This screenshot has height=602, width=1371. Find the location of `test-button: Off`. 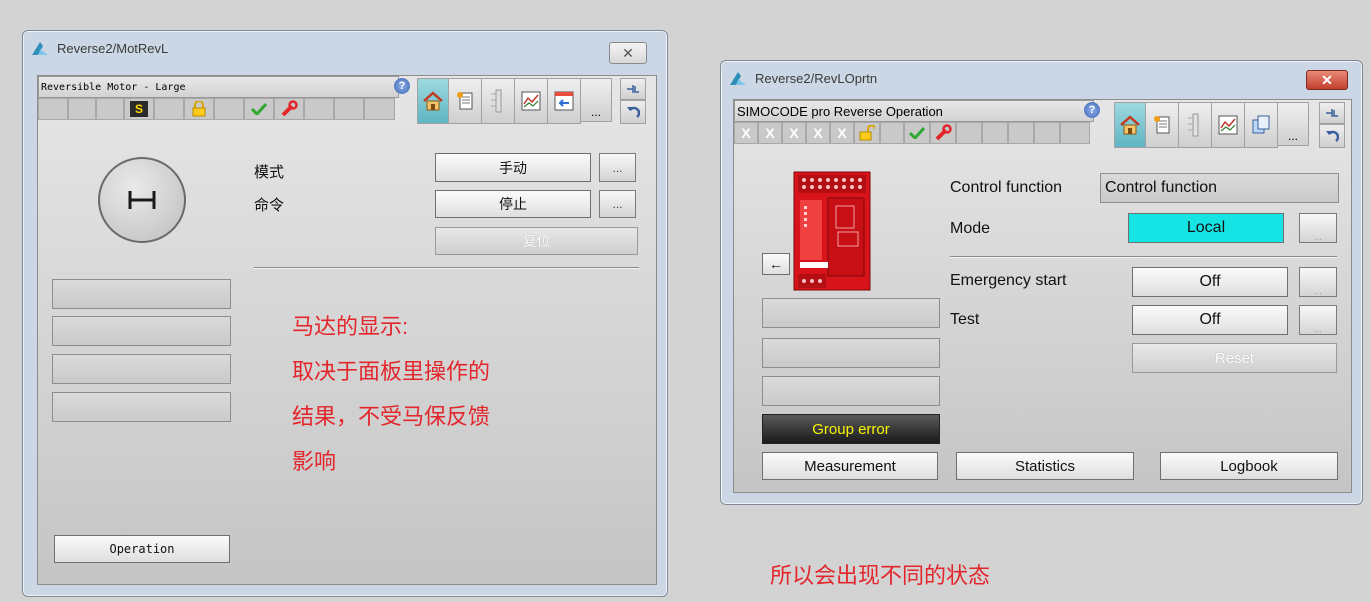

test-button: Off is located at coordinates (1210, 320).